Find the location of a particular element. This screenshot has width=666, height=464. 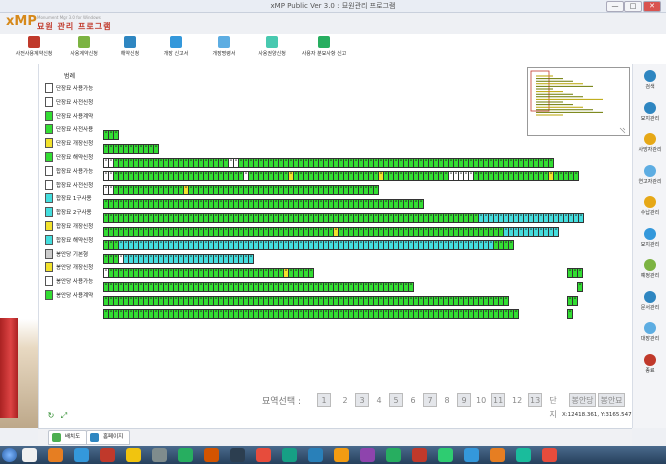

start-button is located at coordinates (9, 455).